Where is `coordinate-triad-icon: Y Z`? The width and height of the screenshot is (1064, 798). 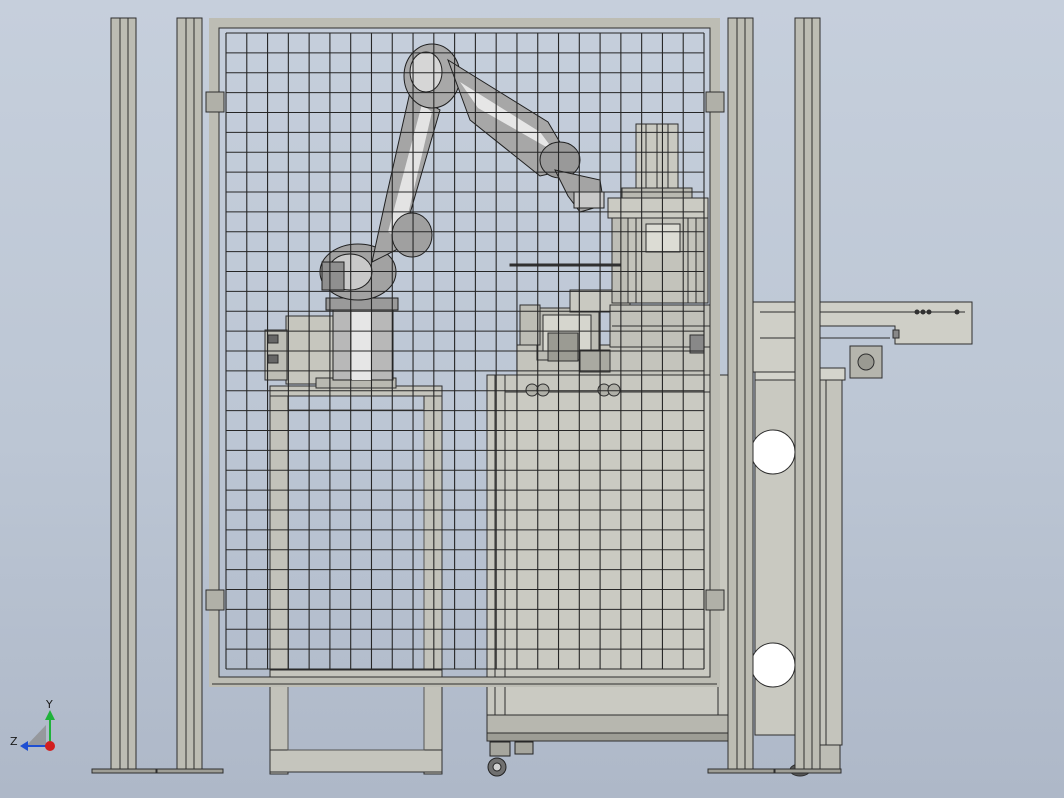 coordinate-triad-icon: Y Z is located at coordinates (32, 724).